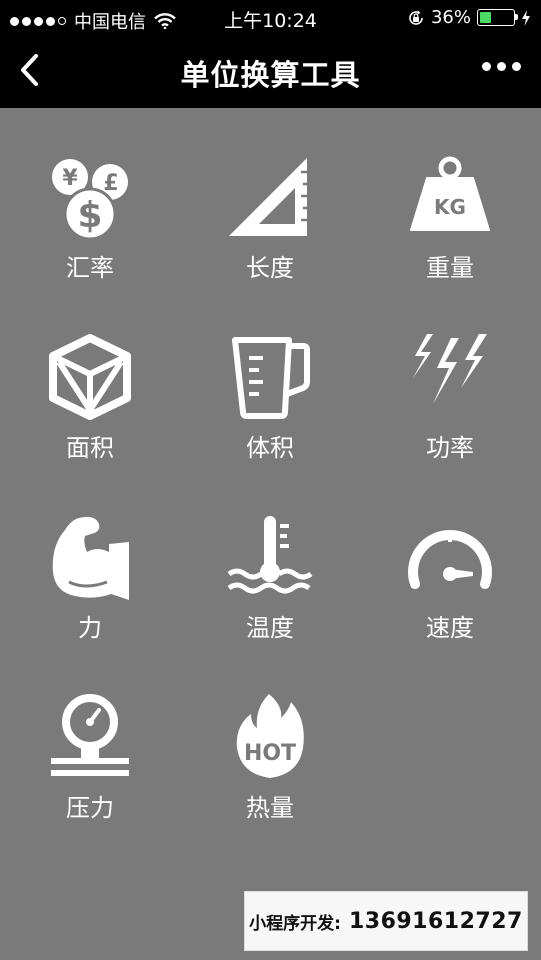  I want to click on thermometer-water-icon, so click(270, 555).